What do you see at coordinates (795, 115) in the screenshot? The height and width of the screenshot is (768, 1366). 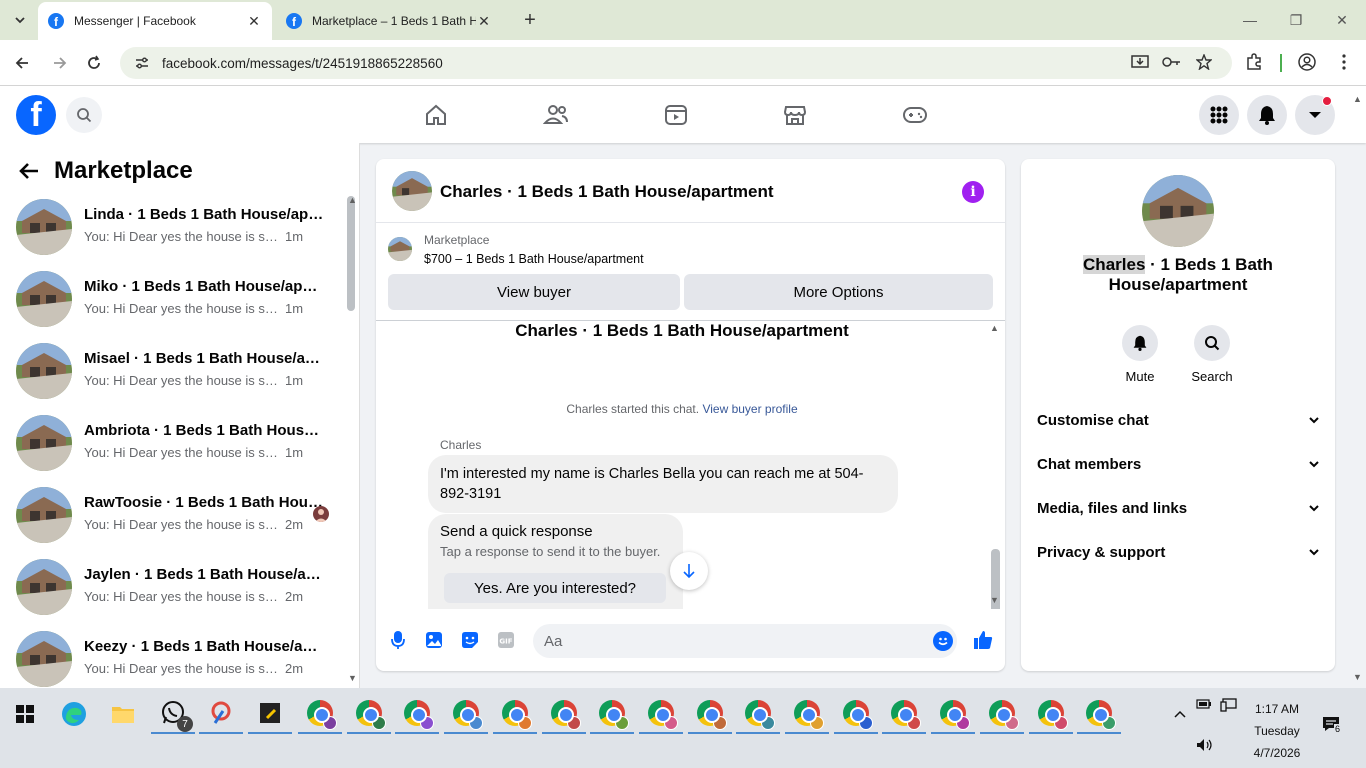 I see `marketplace-nav-button` at bounding box center [795, 115].